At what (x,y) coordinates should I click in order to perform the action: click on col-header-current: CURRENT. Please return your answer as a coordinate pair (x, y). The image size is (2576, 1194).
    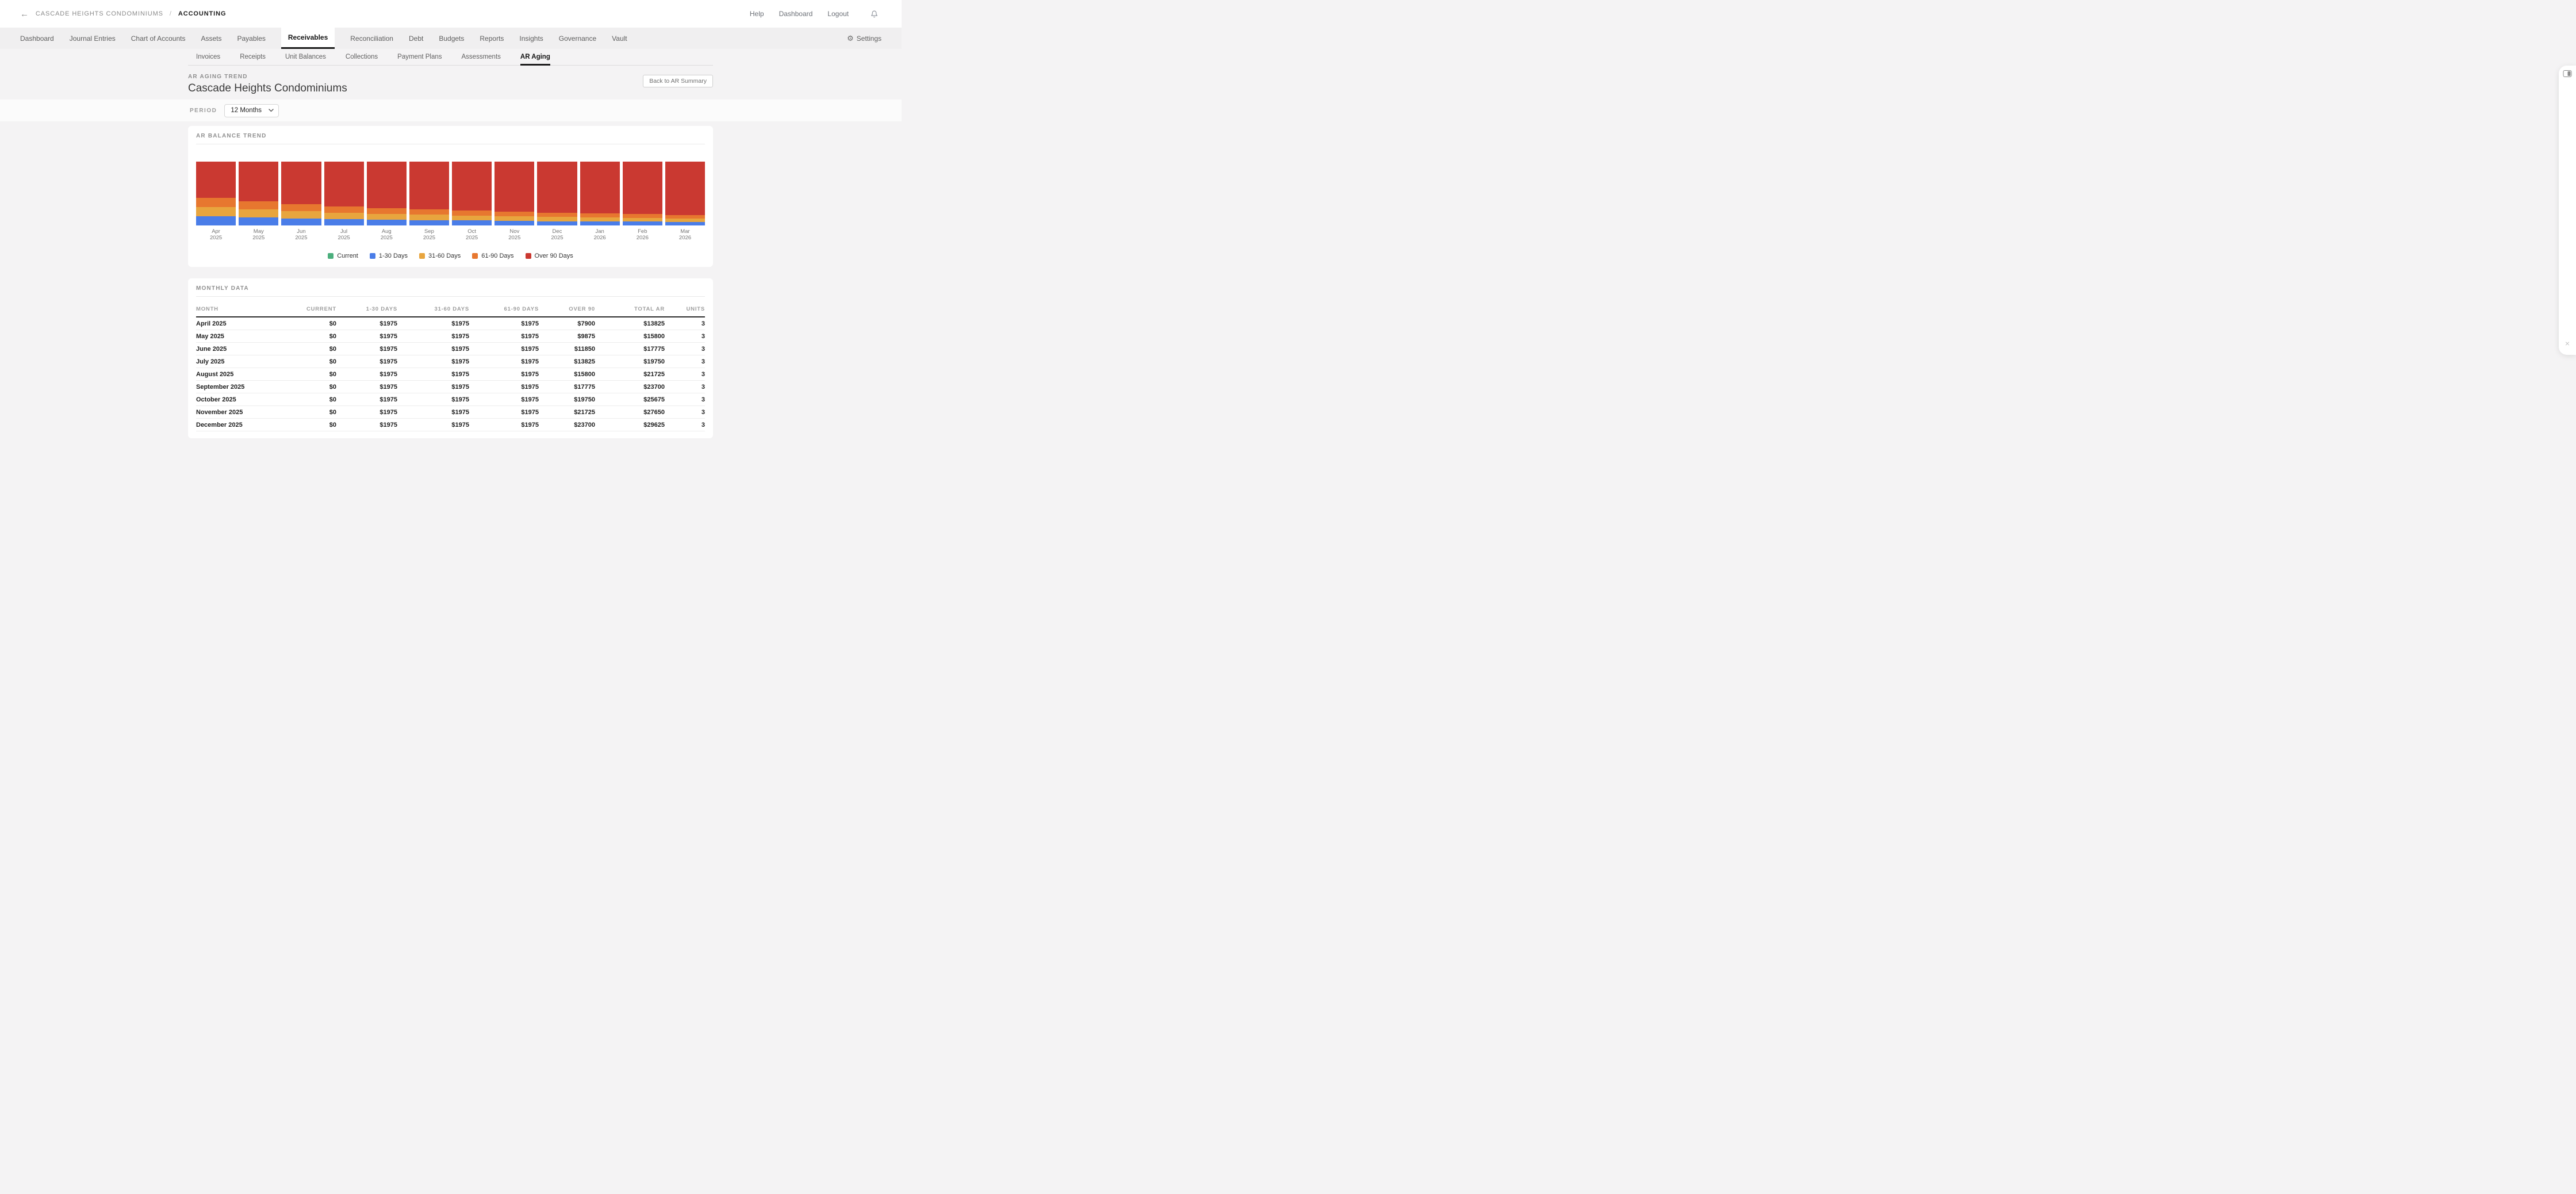
    Looking at the image, I should click on (312, 309).